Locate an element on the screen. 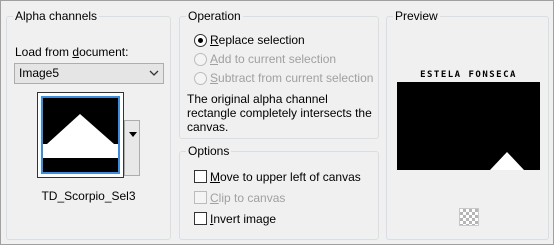  alpha-channel-thumbnail is located at coordinates (80, 135).